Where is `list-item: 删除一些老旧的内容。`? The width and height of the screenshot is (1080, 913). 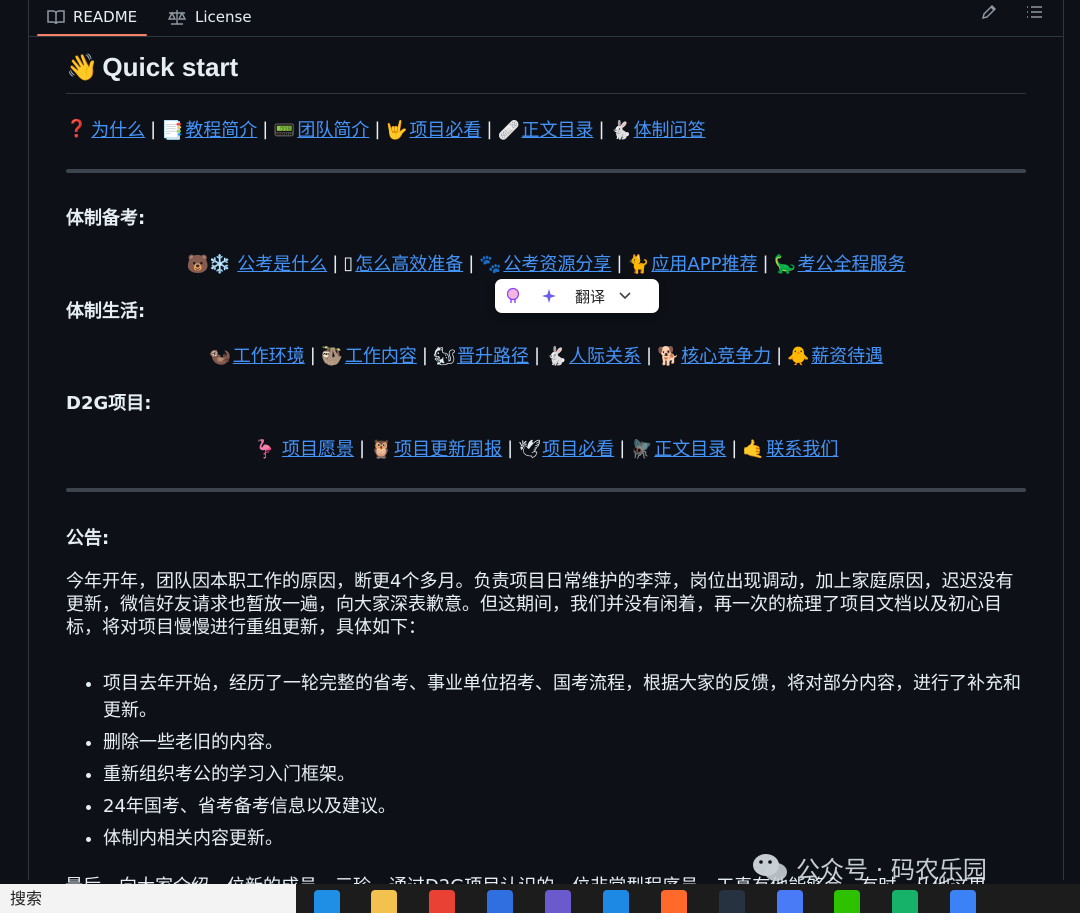
list-item: 删除一些老旧的内容。 is located at coordinates (563, 742).